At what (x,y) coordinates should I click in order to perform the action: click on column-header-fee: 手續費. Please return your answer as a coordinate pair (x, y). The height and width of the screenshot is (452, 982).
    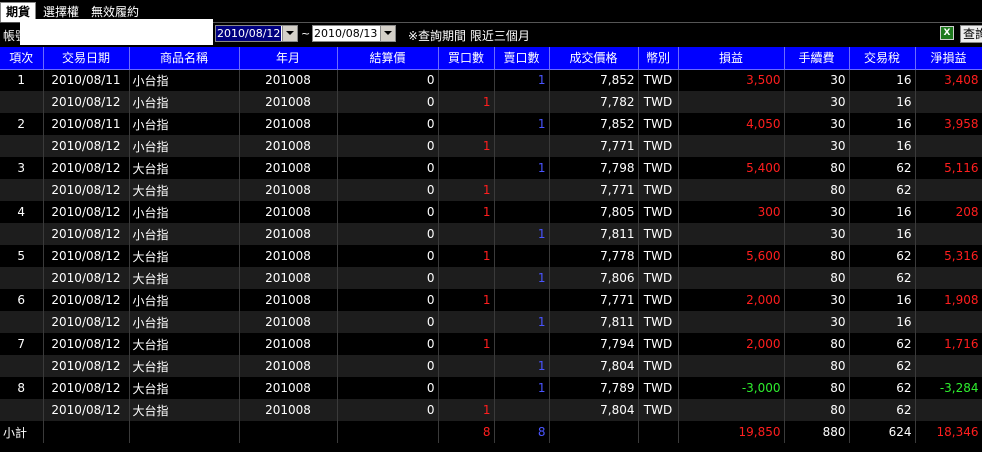
    Looking at the image, I should click on (817, 58).